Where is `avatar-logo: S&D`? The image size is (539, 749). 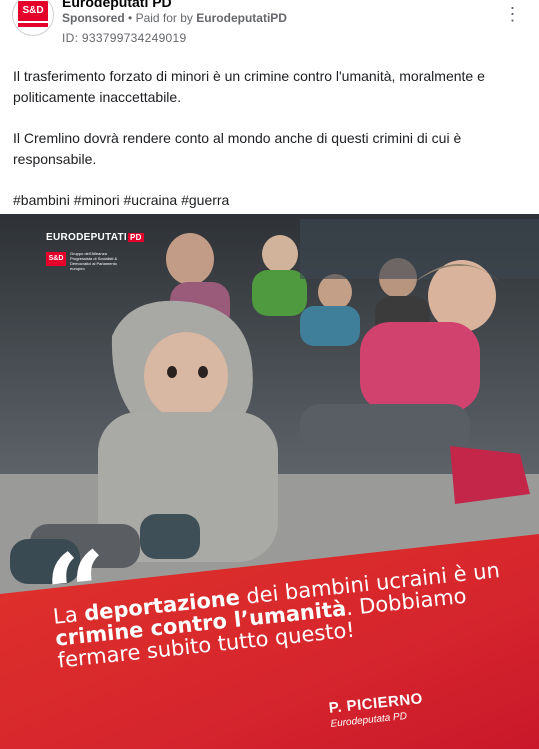
avatar-logo: S&D is located at coordinates (33, 11).